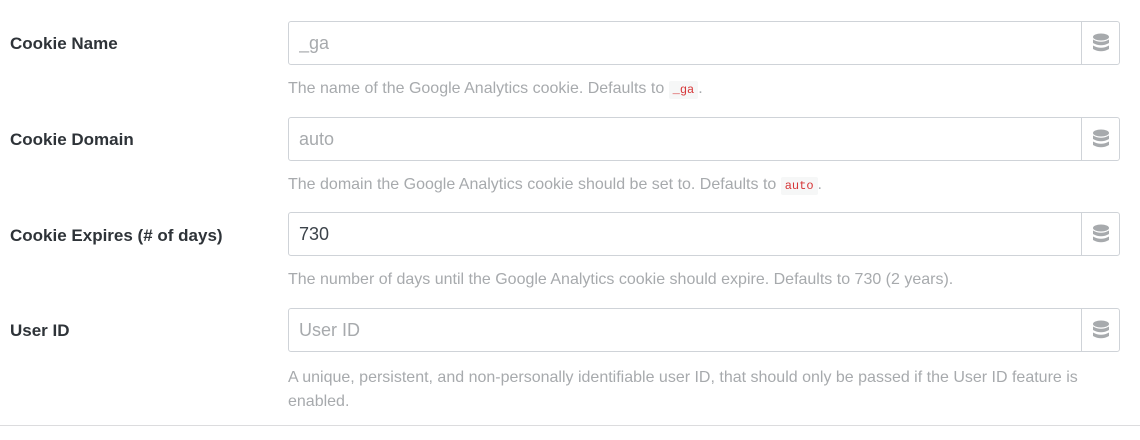  What do you see at coordinates (685, 43) in the screenshot?
I see `cookie-name-input` at bounding box center [685, 43].